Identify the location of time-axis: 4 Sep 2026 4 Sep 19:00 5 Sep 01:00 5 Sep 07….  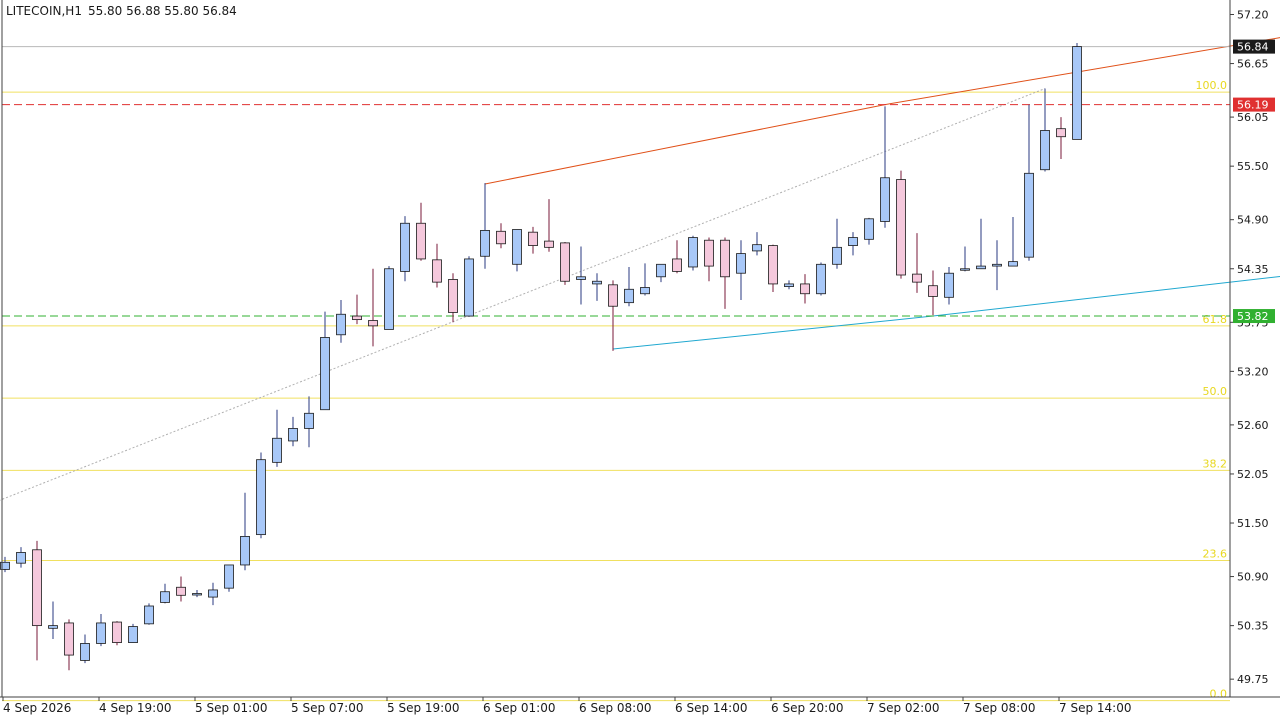
(566, 706).